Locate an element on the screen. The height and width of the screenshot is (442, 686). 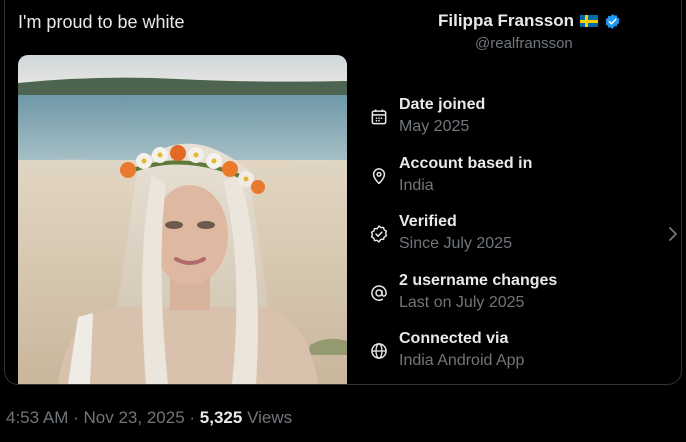
profile-name-row: Filippa Fransson is located at coordinates (529, 21).